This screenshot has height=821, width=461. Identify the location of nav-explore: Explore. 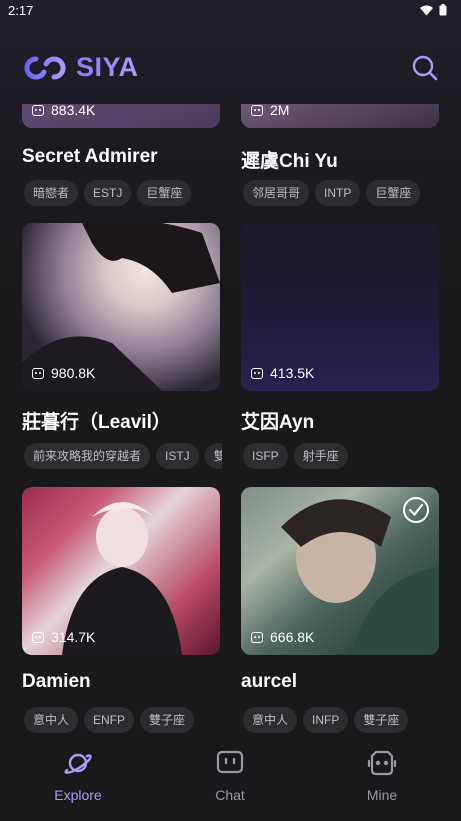
(78, 772).